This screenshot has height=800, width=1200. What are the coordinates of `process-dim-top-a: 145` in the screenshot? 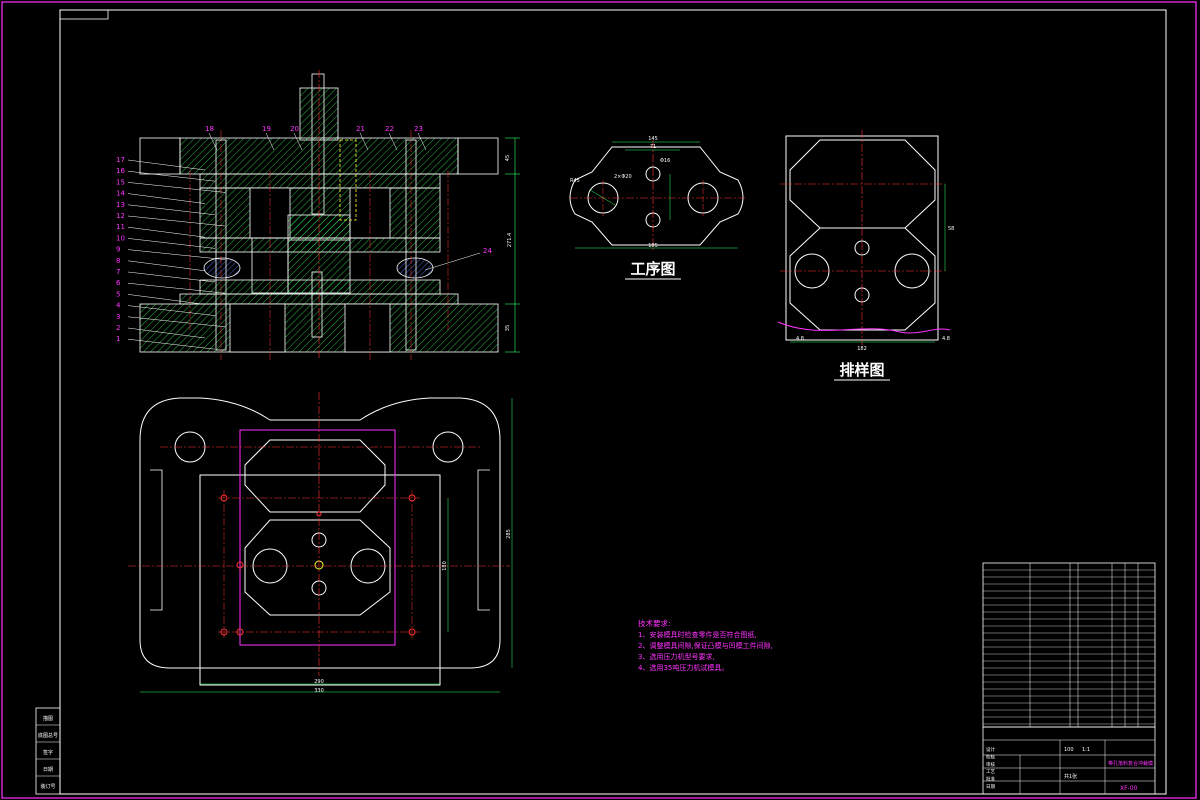 It's located at (653, 139).